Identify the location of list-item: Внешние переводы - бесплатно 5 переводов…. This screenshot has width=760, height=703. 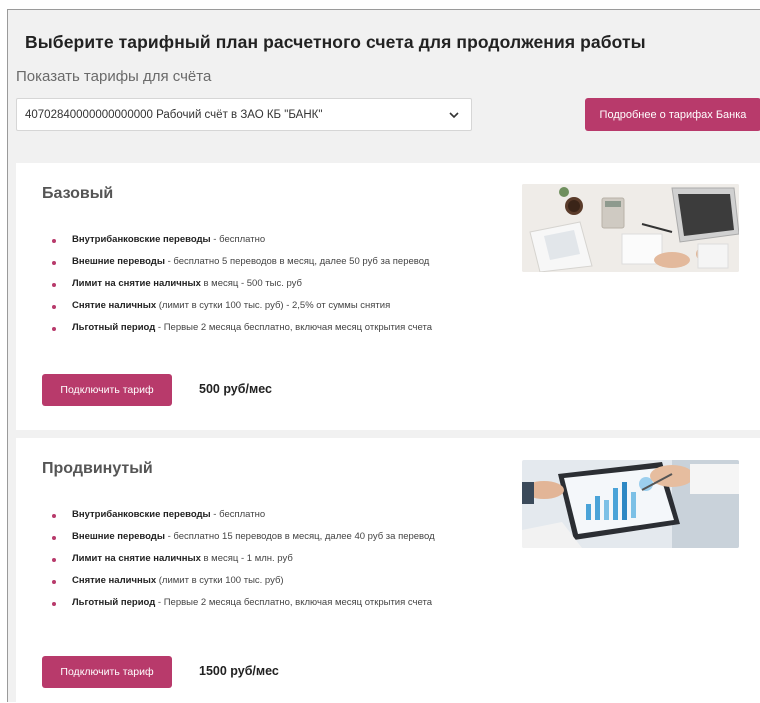
(242, 266).